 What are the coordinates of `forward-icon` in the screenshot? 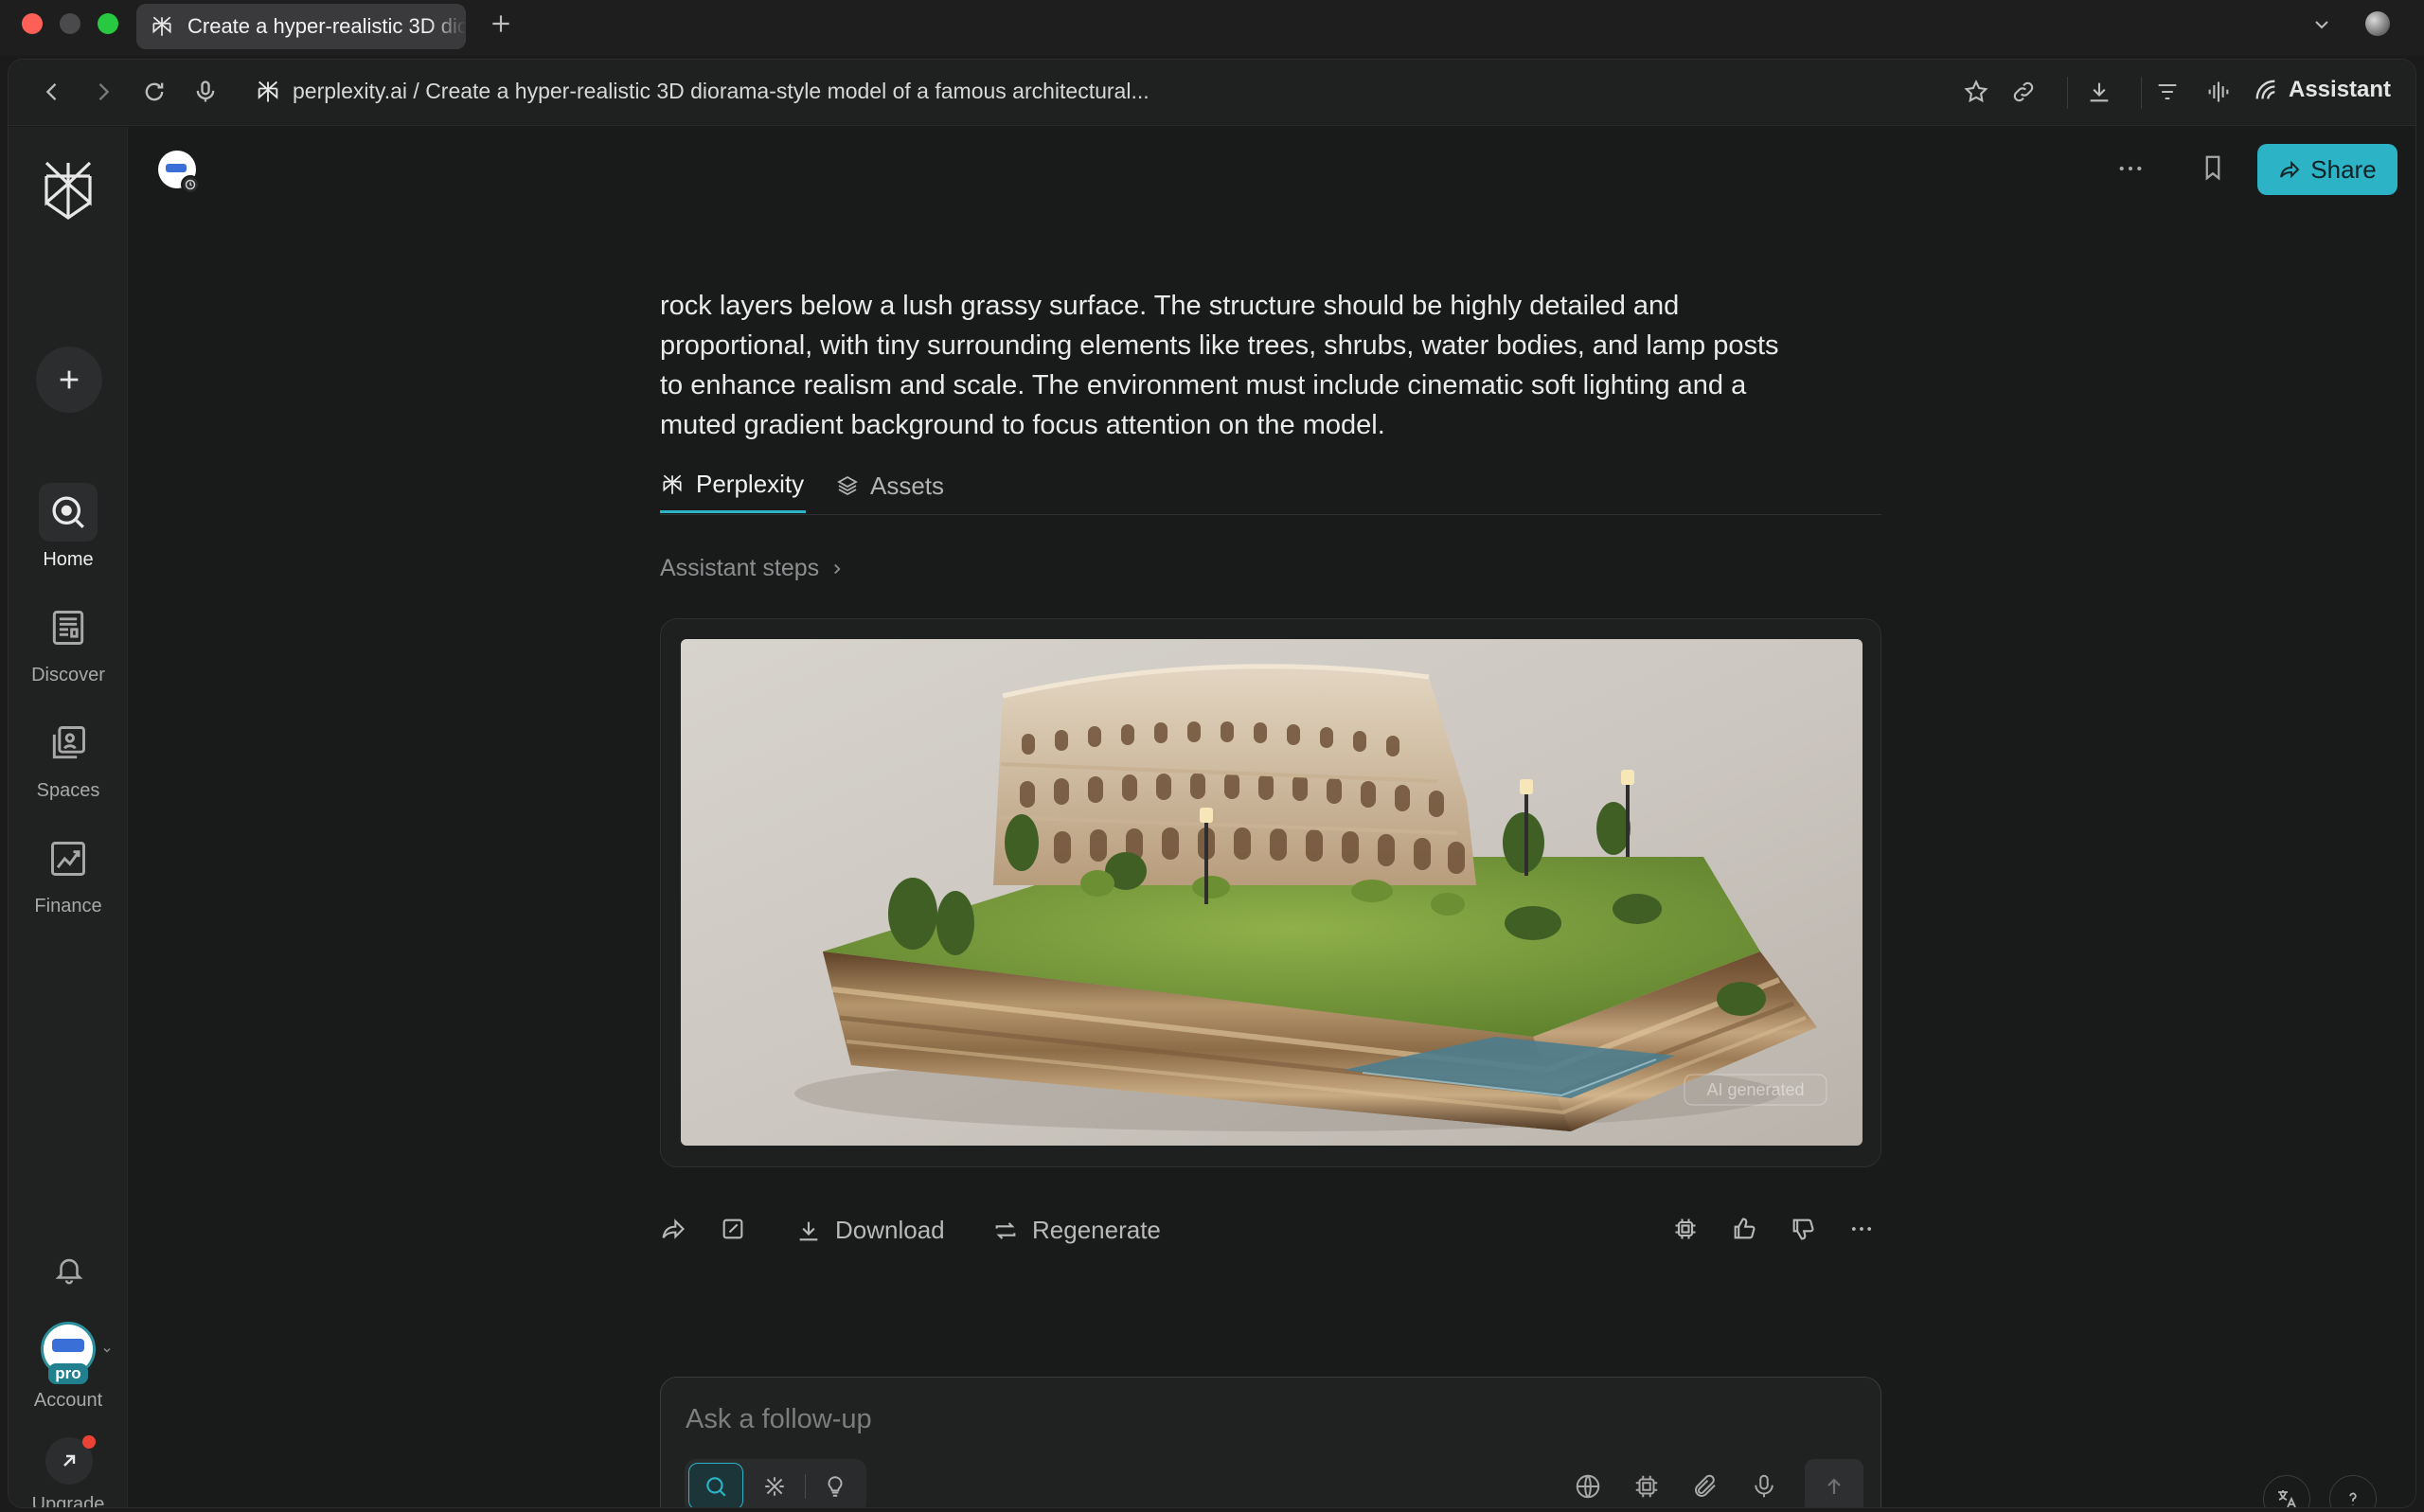 It's located at (103, 92).